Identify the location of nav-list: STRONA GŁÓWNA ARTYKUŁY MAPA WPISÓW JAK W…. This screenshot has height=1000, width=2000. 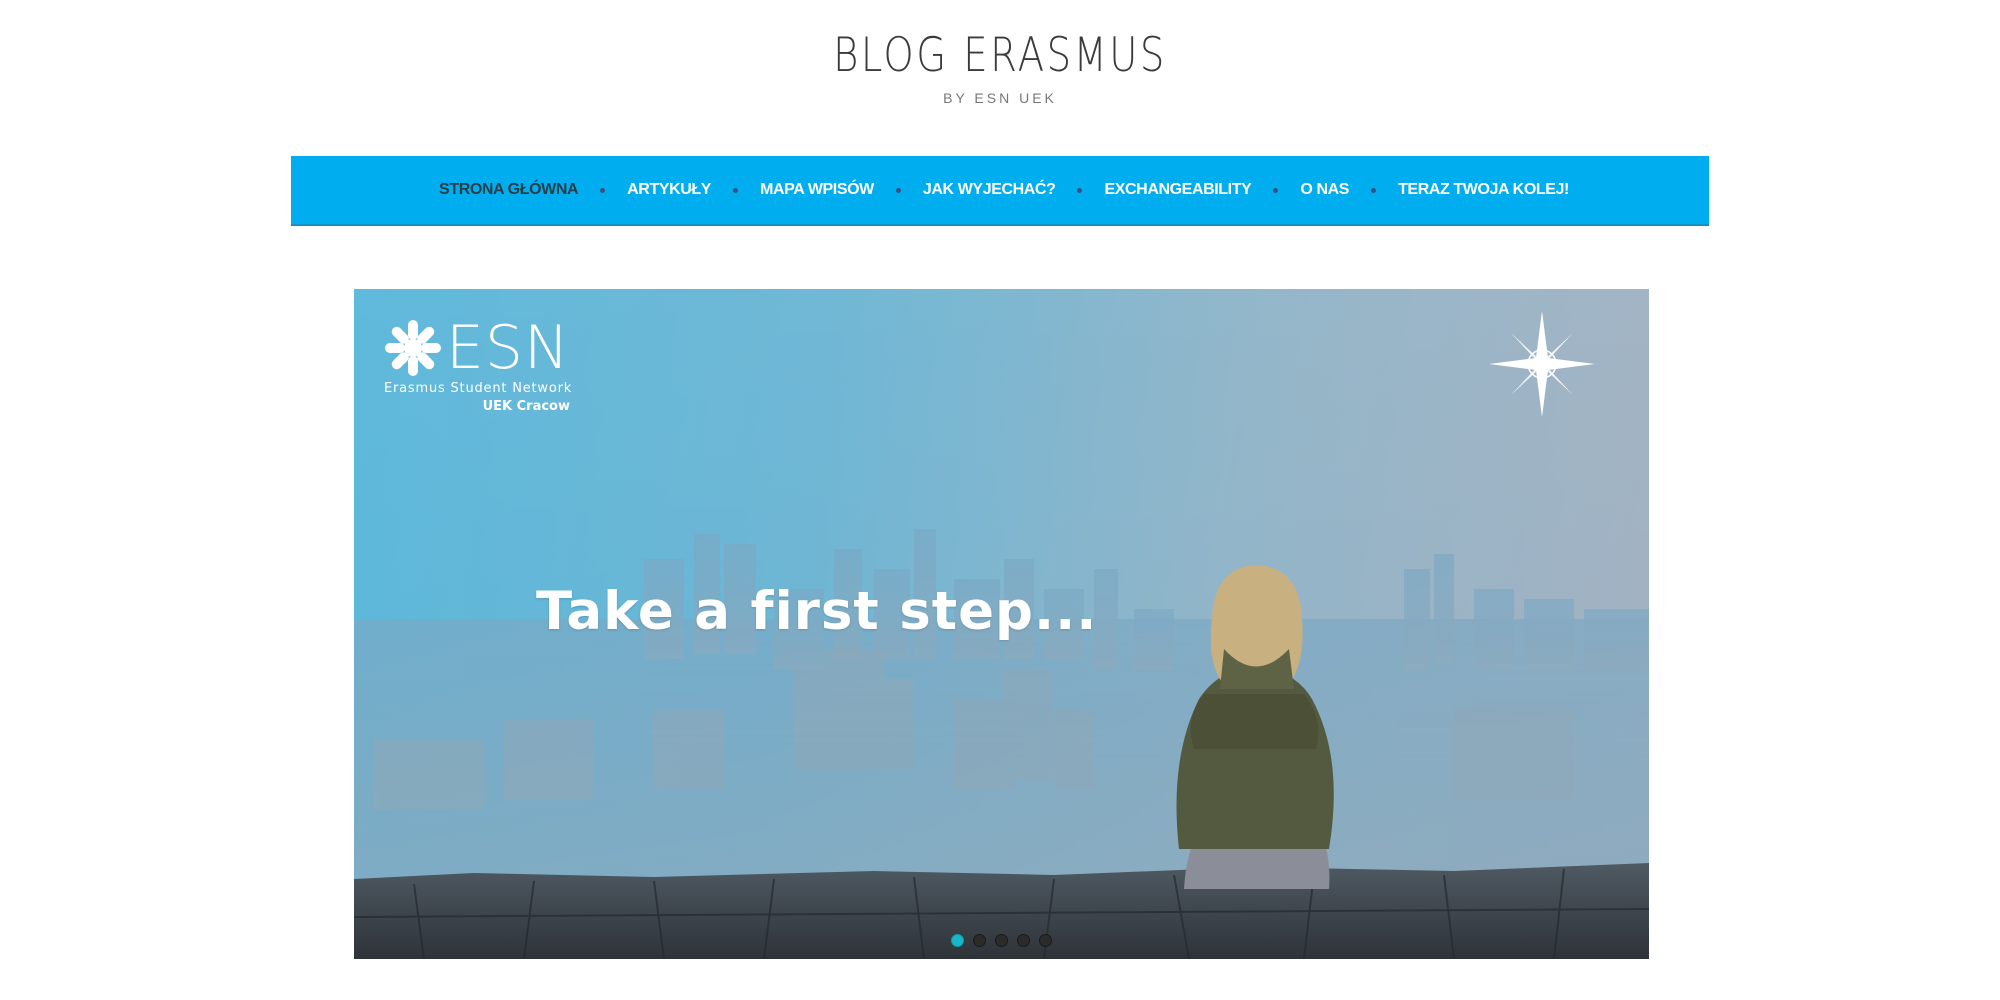
(1000, 190).